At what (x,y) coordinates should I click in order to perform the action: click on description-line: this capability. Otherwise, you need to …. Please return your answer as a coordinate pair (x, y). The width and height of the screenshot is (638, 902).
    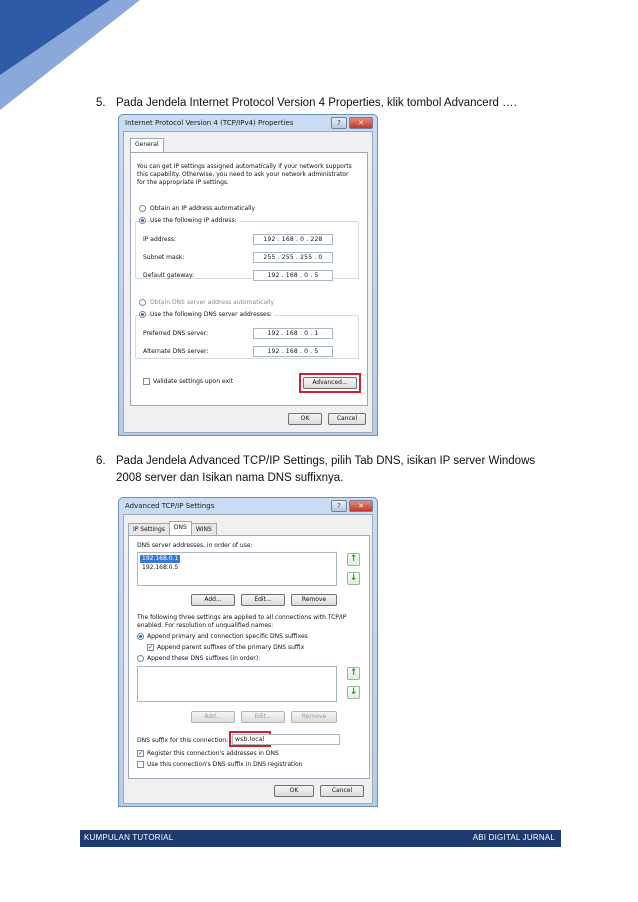
    Looking at the image, I should click on (243, 174).